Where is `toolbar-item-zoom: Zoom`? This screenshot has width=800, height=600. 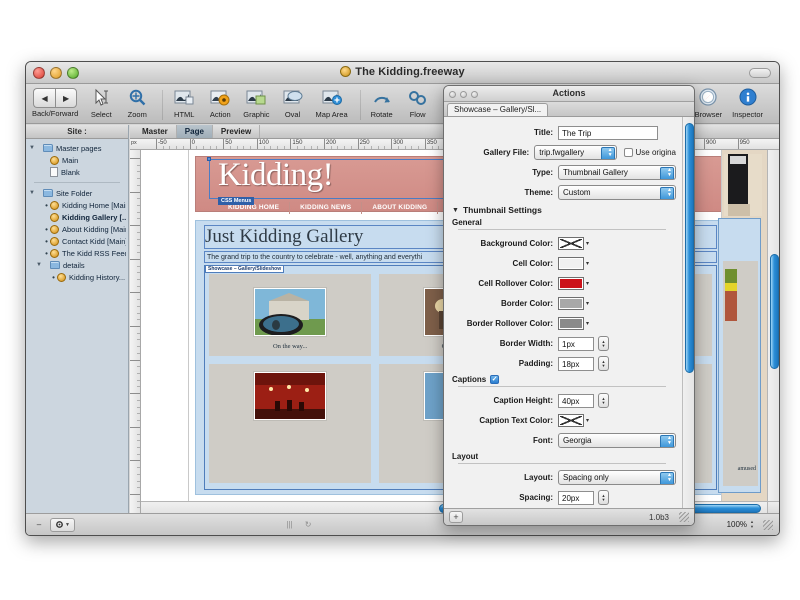 toolbar-item-zoom: Zoom is located at coordinates (137, 102).